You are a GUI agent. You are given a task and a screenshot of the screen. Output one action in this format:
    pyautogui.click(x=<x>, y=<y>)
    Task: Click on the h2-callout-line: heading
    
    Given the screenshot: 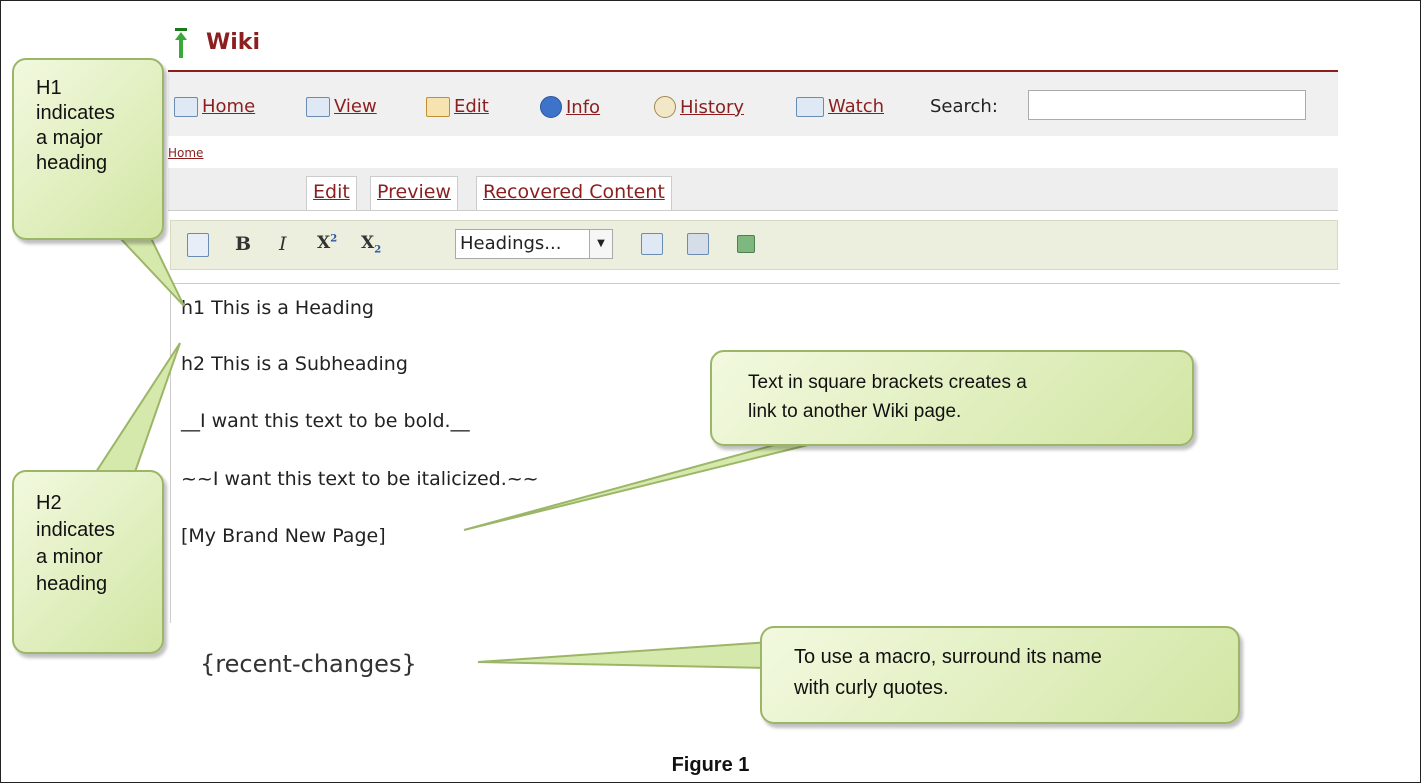 What is the action you would take?
    pyautogui.click(x=72, y=584)
    